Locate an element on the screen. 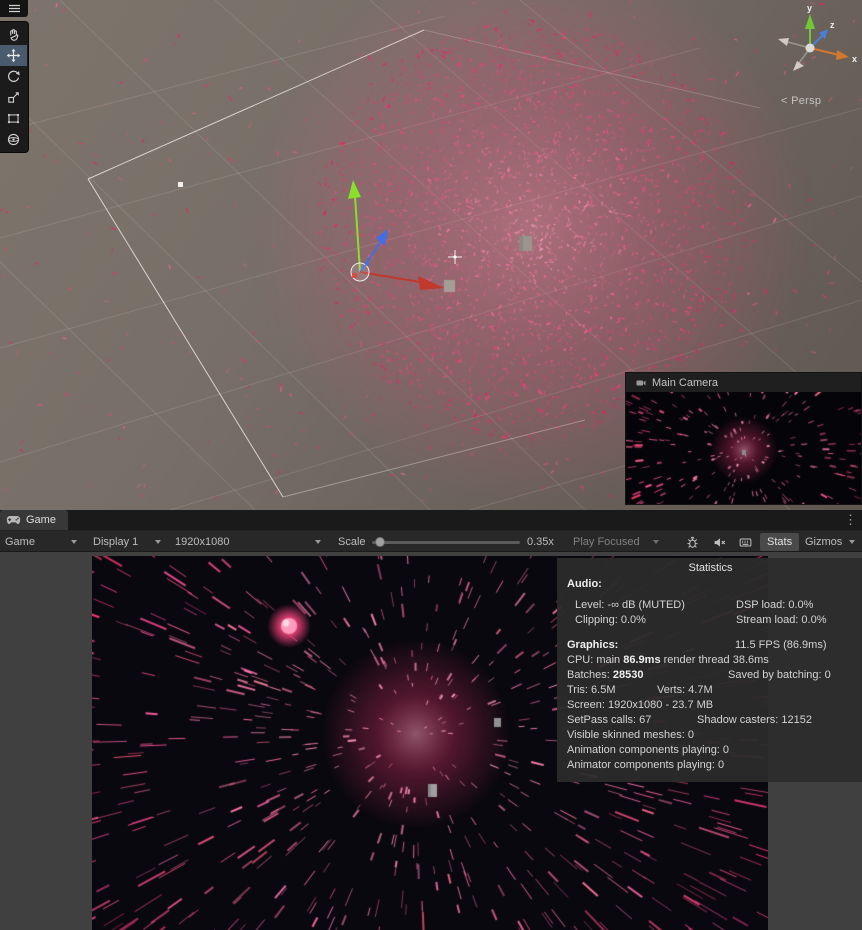  mute-audio-button is located at coordinates (719, 542).